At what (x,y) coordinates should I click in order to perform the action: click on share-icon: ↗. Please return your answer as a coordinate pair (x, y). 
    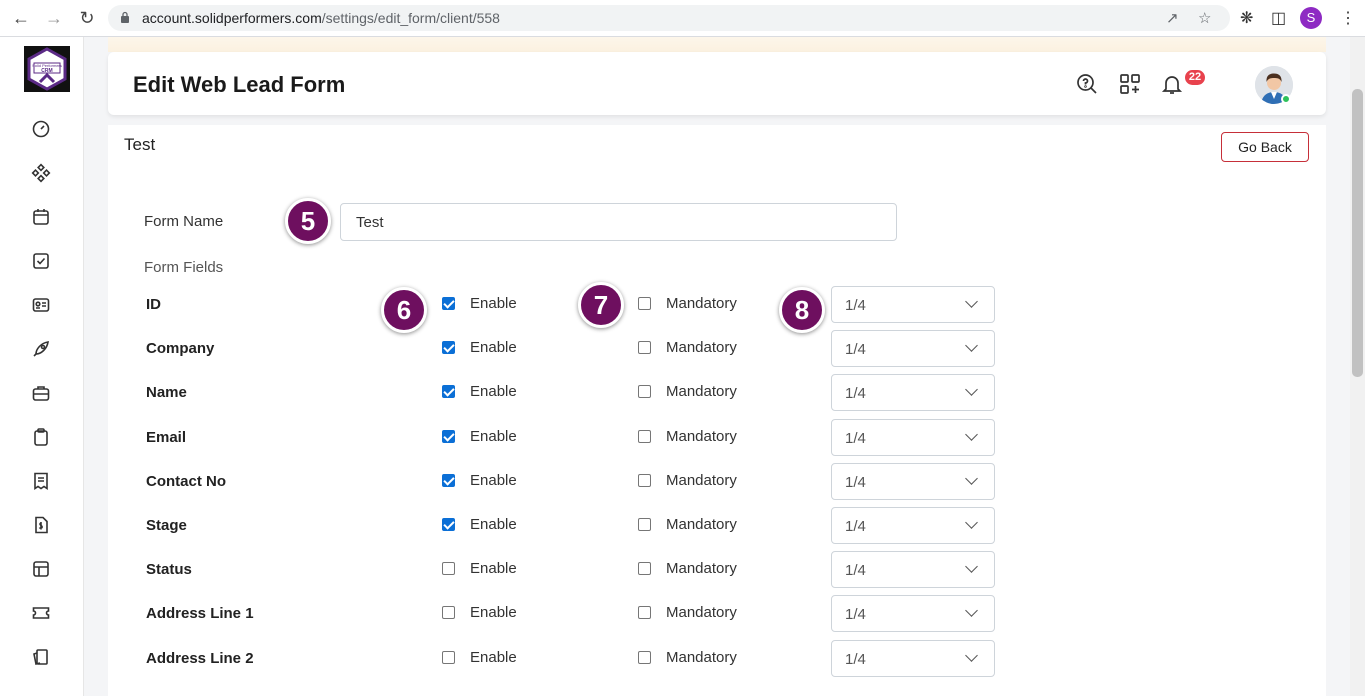
    Looking at the image, I should click on (1172, 18).